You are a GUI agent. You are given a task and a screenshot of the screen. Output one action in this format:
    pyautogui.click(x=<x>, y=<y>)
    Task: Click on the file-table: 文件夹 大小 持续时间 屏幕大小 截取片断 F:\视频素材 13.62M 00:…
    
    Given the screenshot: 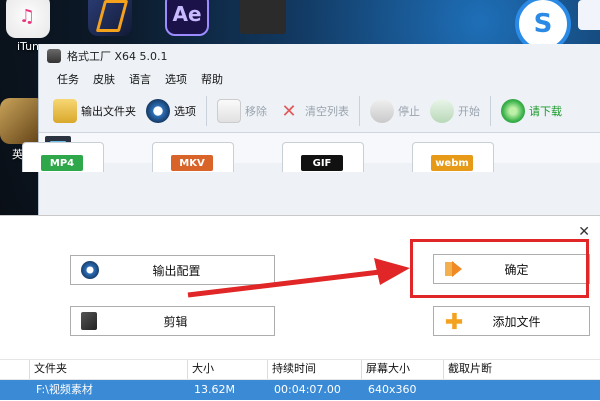 What is the action you would take?
    pyautogui.click(x=300, y=379)
    